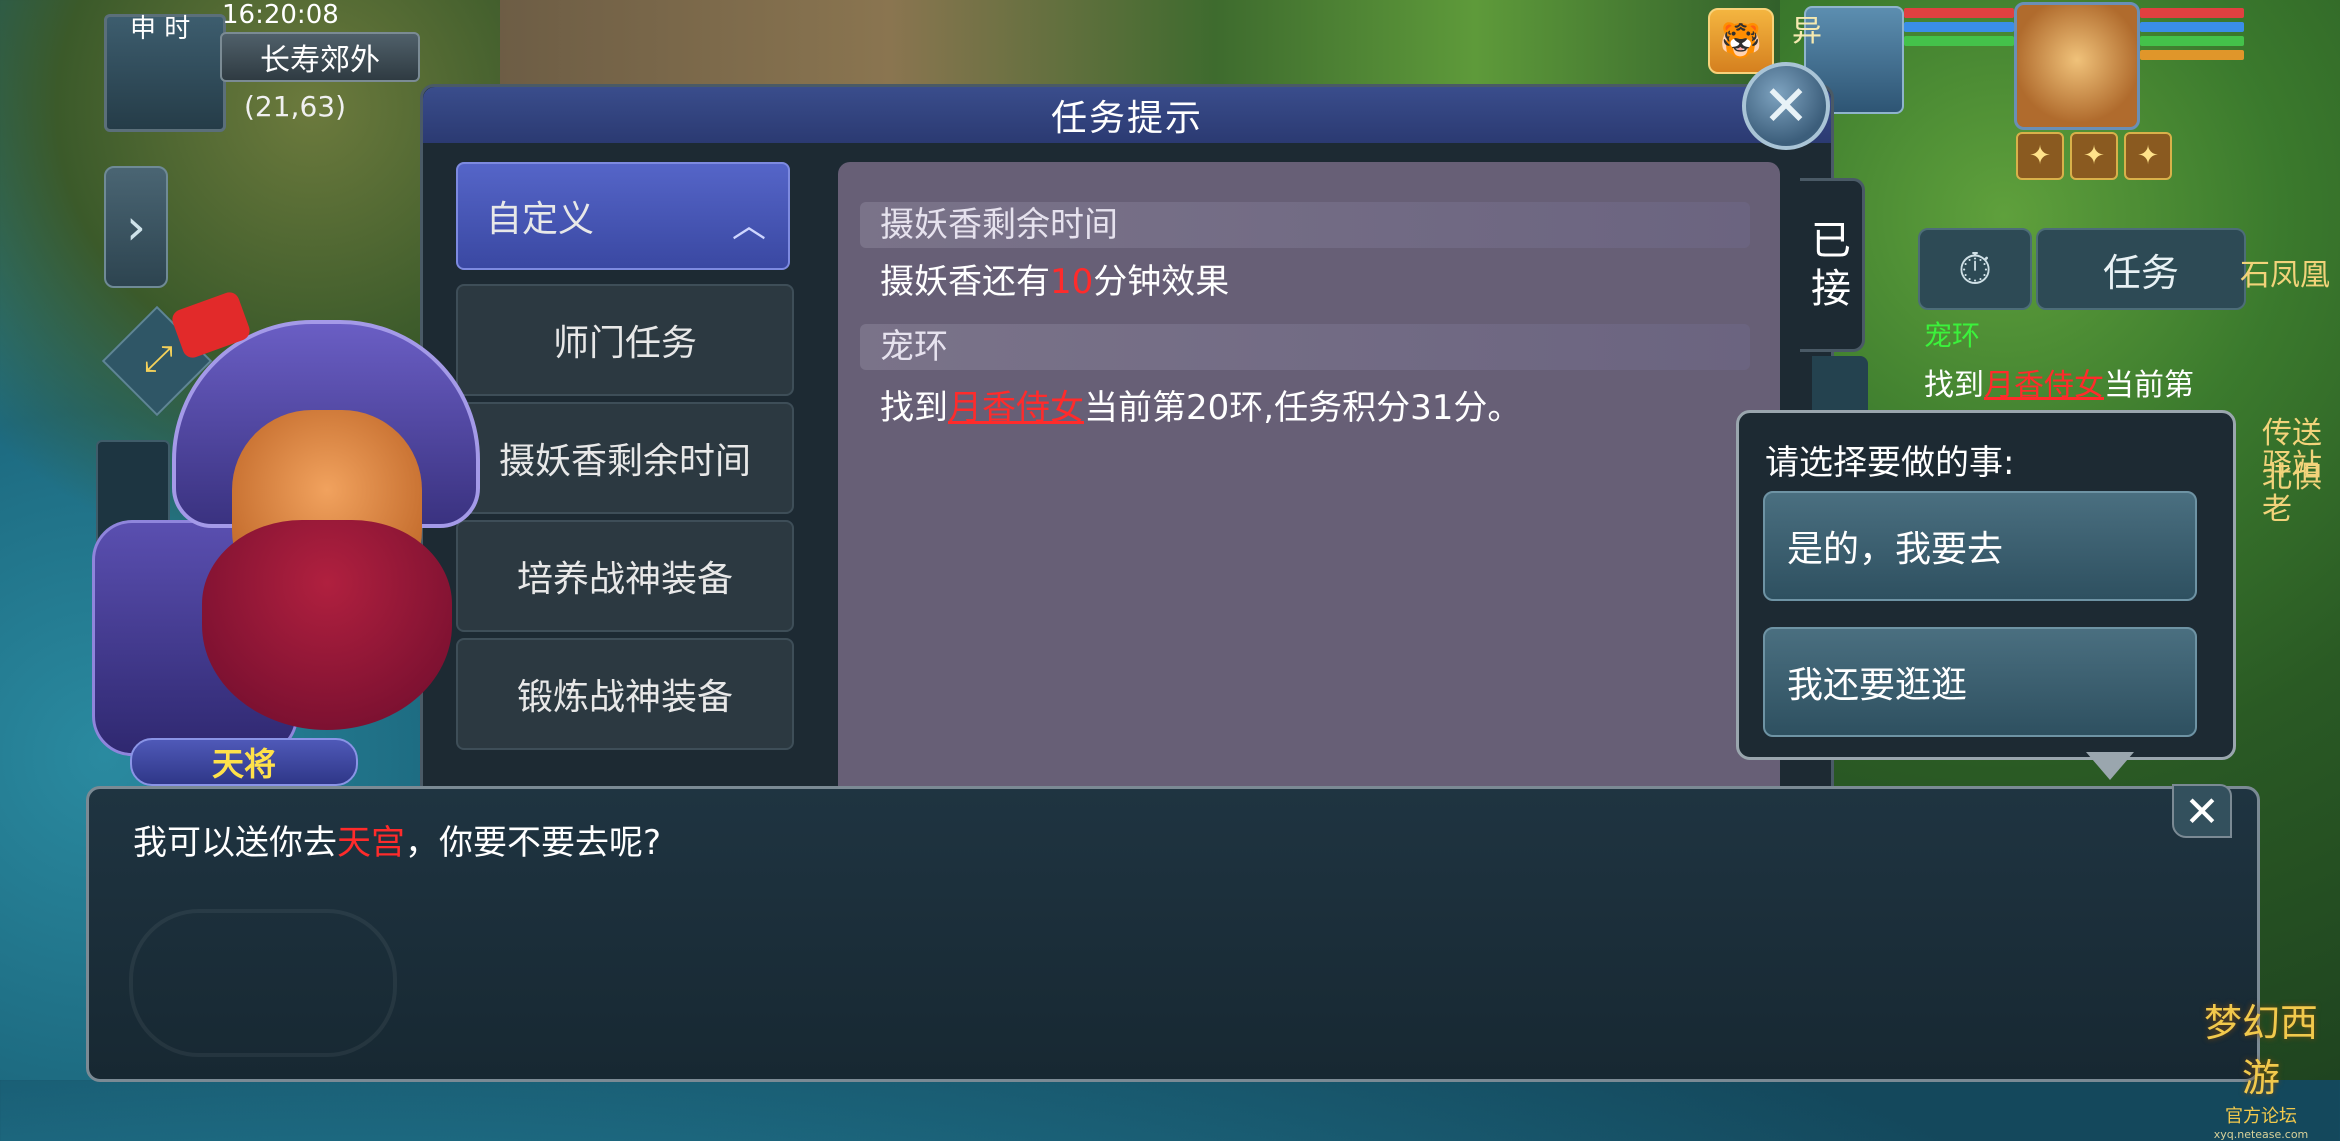 Image resolution: width=2340 pixels, height=1141 pixels. Describe the element at coordinates (2077, 66) in the screenshot. I see `player-portrait` at that location.